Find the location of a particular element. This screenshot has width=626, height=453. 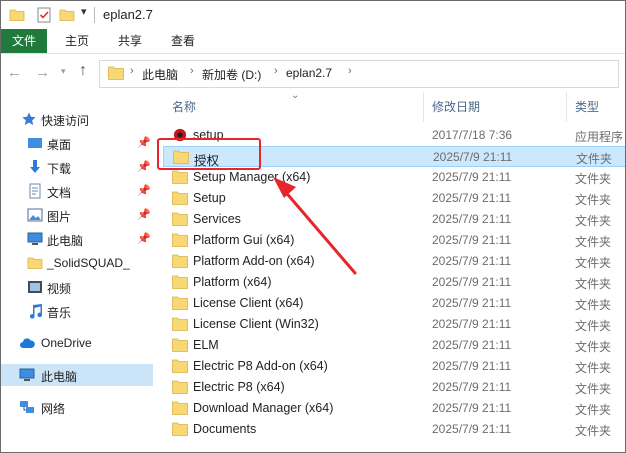

annotation-arrow is located at coordinates (315, 226).